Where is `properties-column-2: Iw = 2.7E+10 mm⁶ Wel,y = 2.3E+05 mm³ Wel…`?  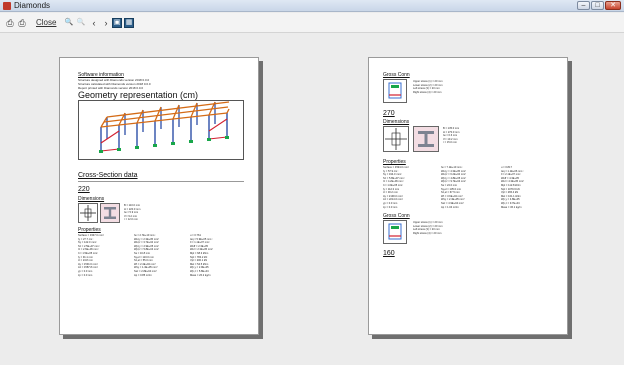
properties-column-2: Iw = 2.7E+10 mm⁶ Wel,y = 2.3E+05 mm³ Wel… is located at coordinates (146, 255).